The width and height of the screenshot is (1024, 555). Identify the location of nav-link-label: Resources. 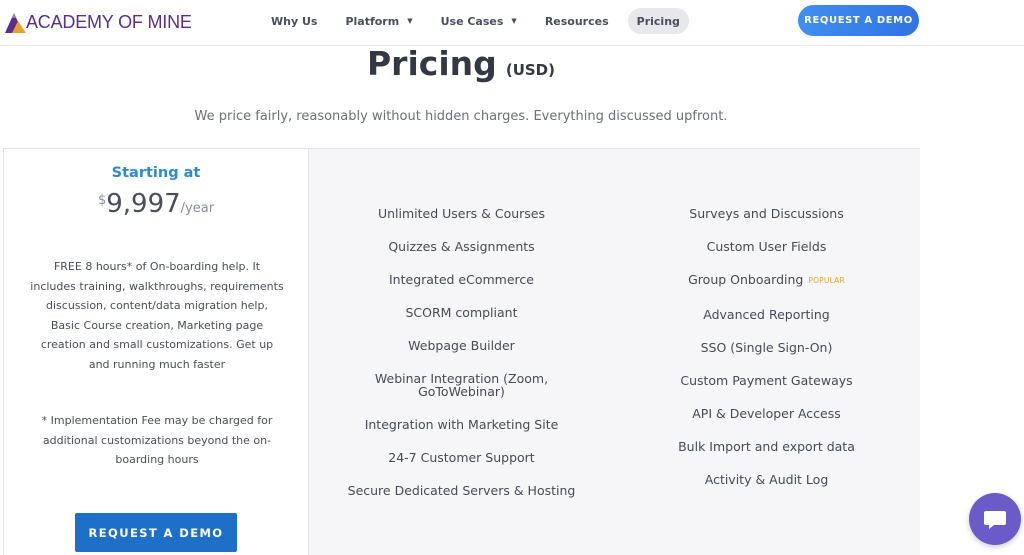
(576, 21).